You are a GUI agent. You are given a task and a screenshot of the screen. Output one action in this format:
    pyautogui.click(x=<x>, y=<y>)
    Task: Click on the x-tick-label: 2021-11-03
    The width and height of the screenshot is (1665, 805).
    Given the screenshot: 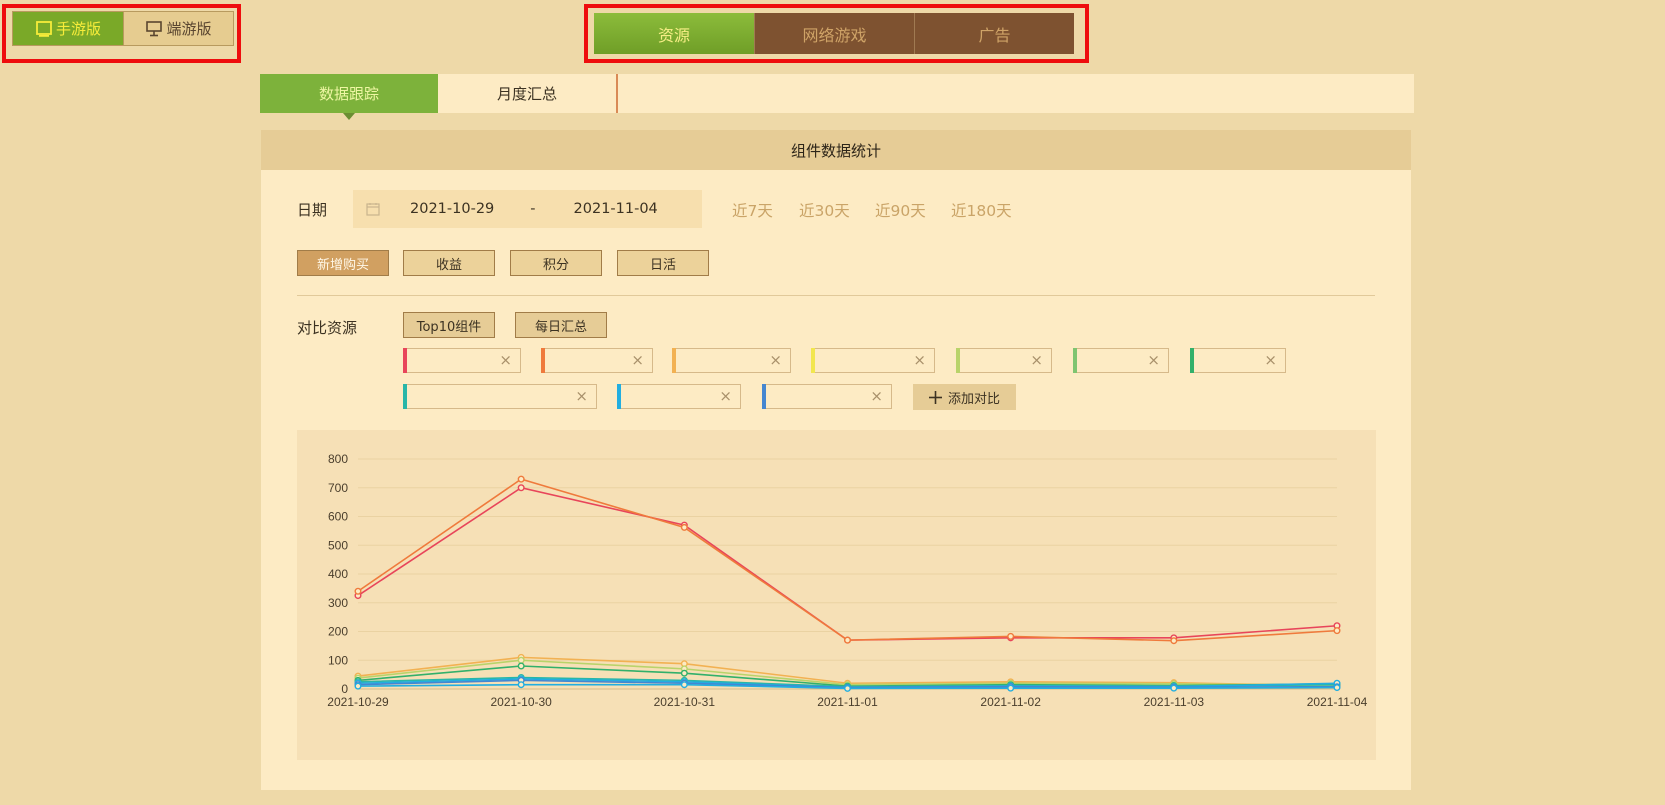 What is the action you would take?
    pyautogui.click(x=1174, y=702)
    